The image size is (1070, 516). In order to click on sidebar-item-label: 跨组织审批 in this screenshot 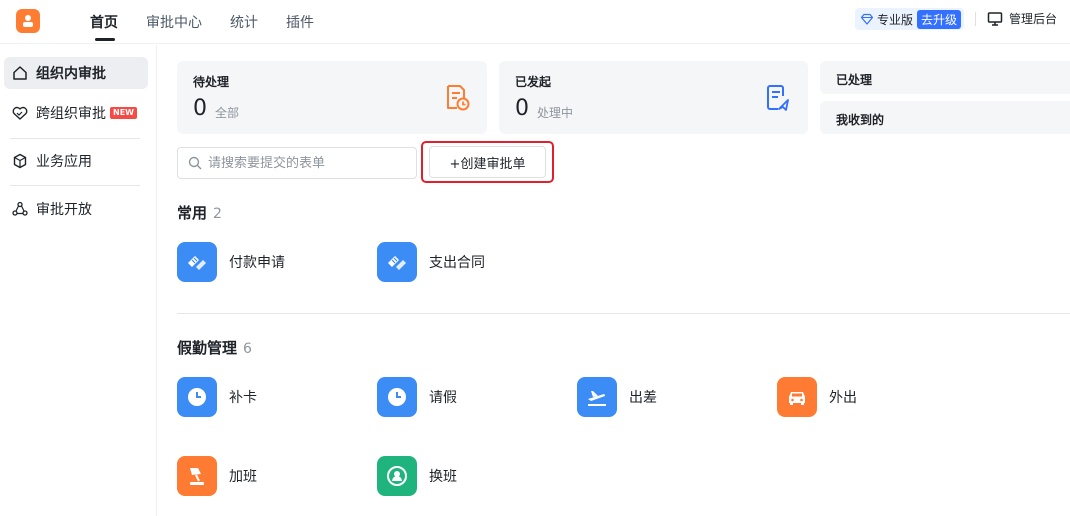, I will do `click(71, 114)`.